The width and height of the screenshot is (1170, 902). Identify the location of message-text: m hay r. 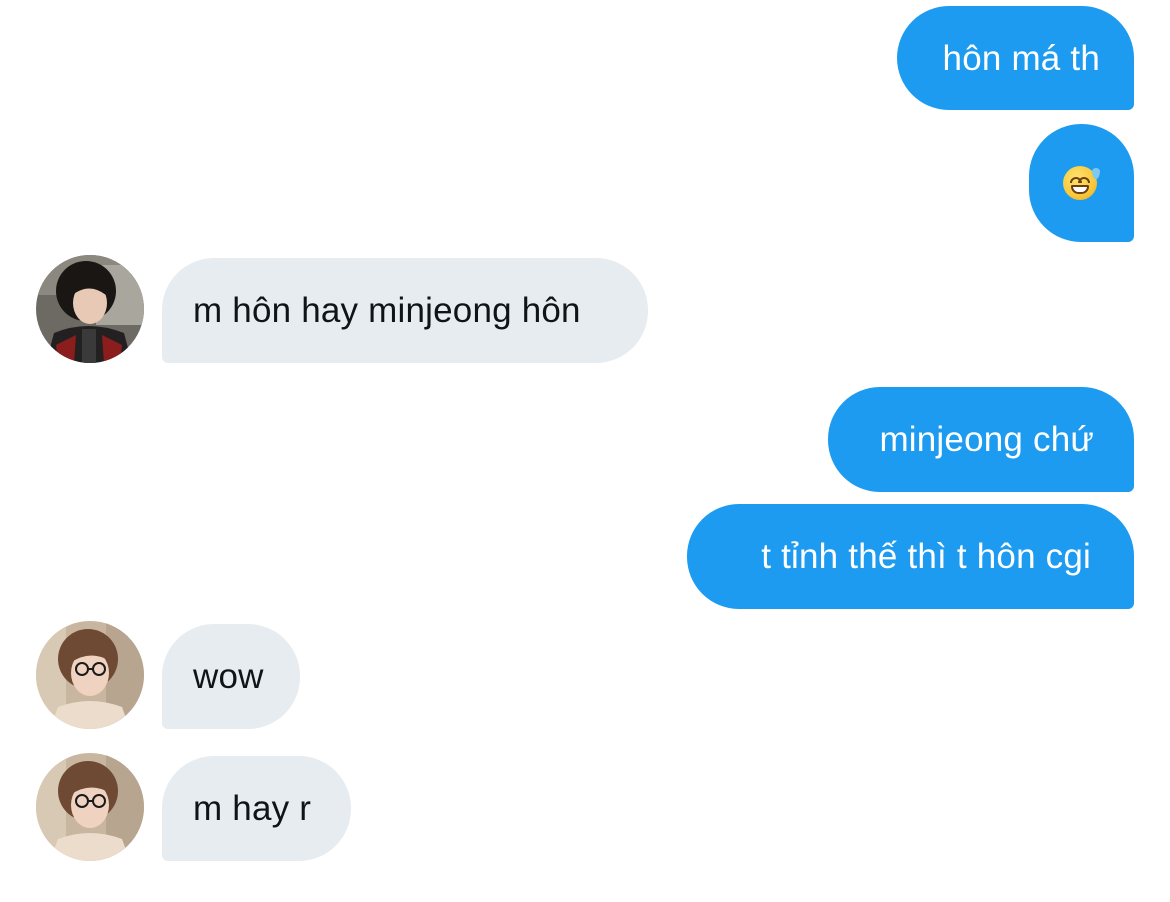
(252, 808).